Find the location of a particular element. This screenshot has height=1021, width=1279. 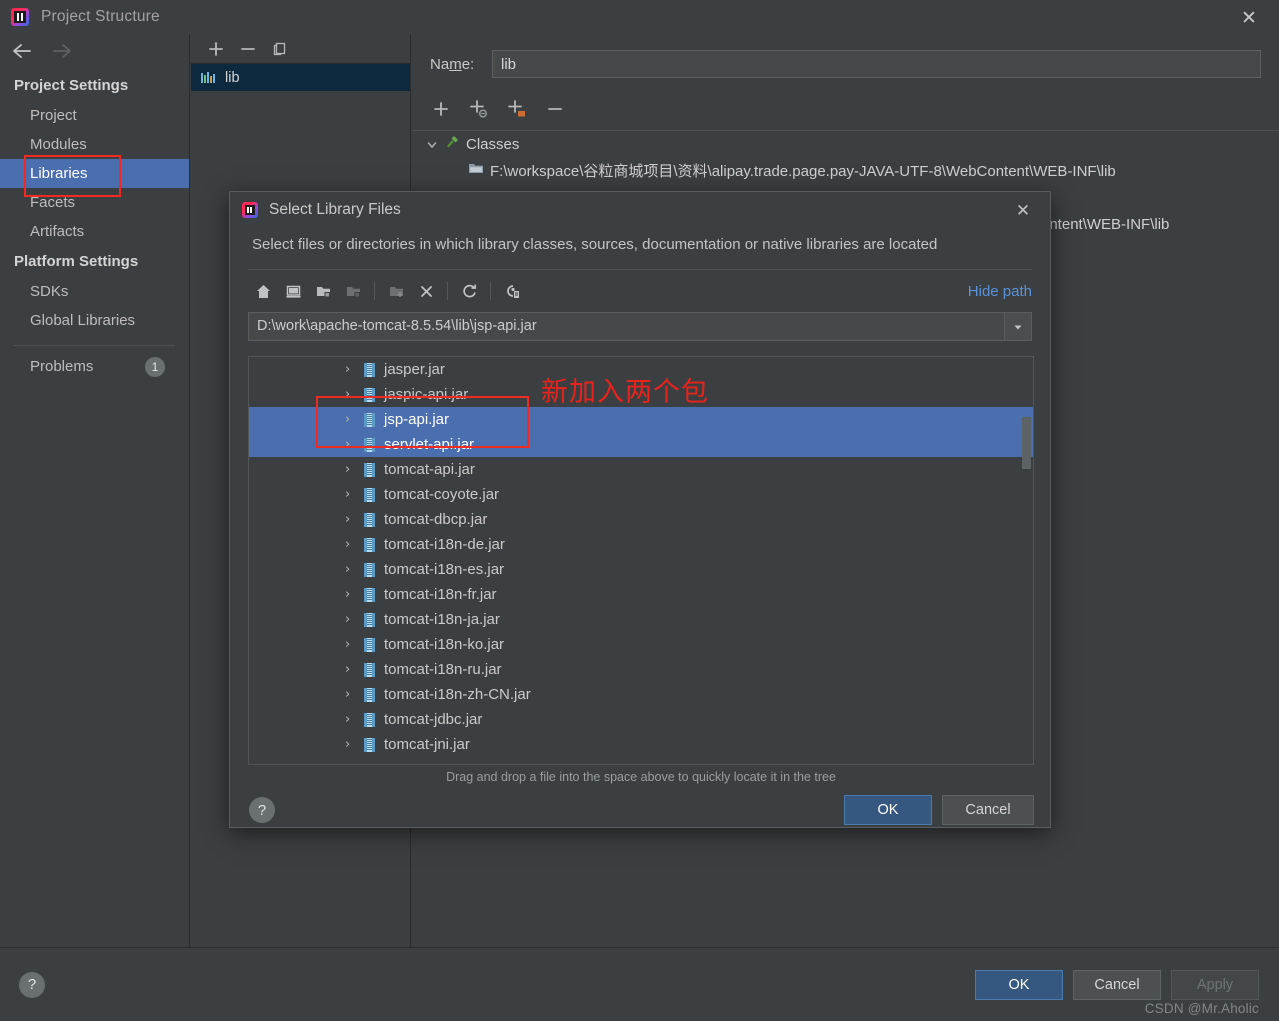

sidebar-item-global-libraries: Global Libraries is located at coordinates (94, 320).